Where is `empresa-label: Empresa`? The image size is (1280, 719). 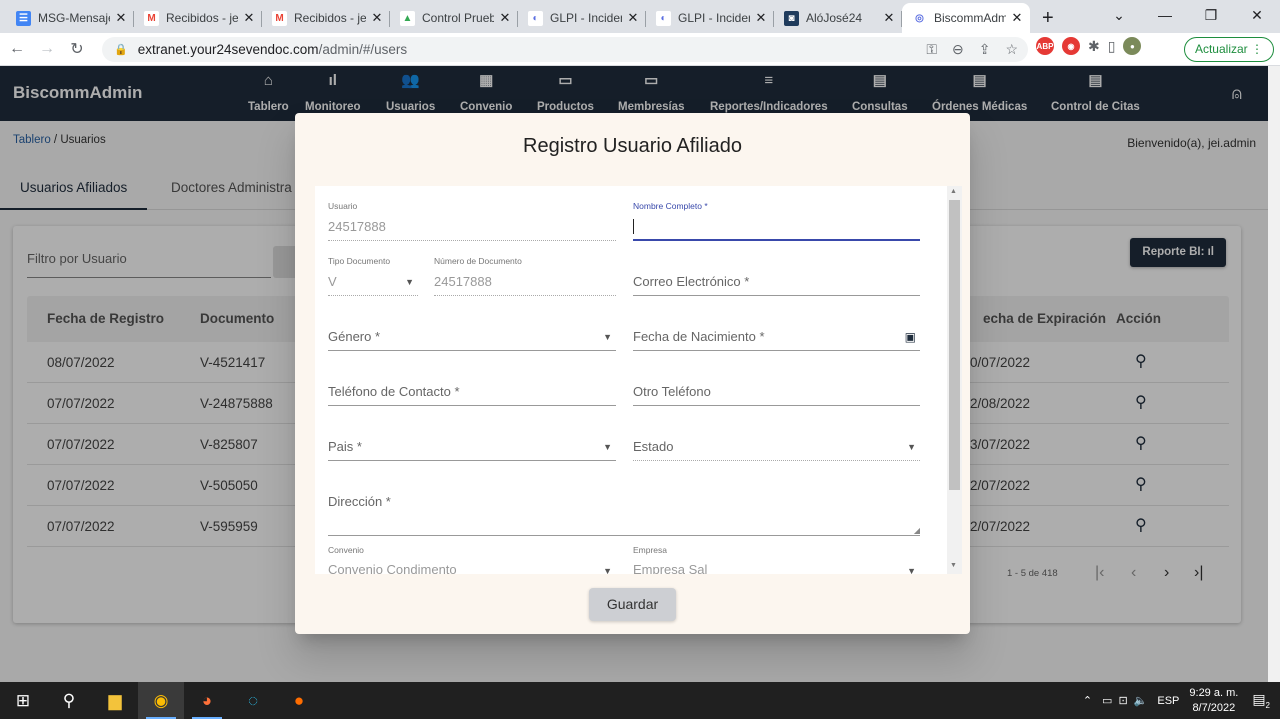
empresa-label: Empresa is located at coordinates (650, 550).